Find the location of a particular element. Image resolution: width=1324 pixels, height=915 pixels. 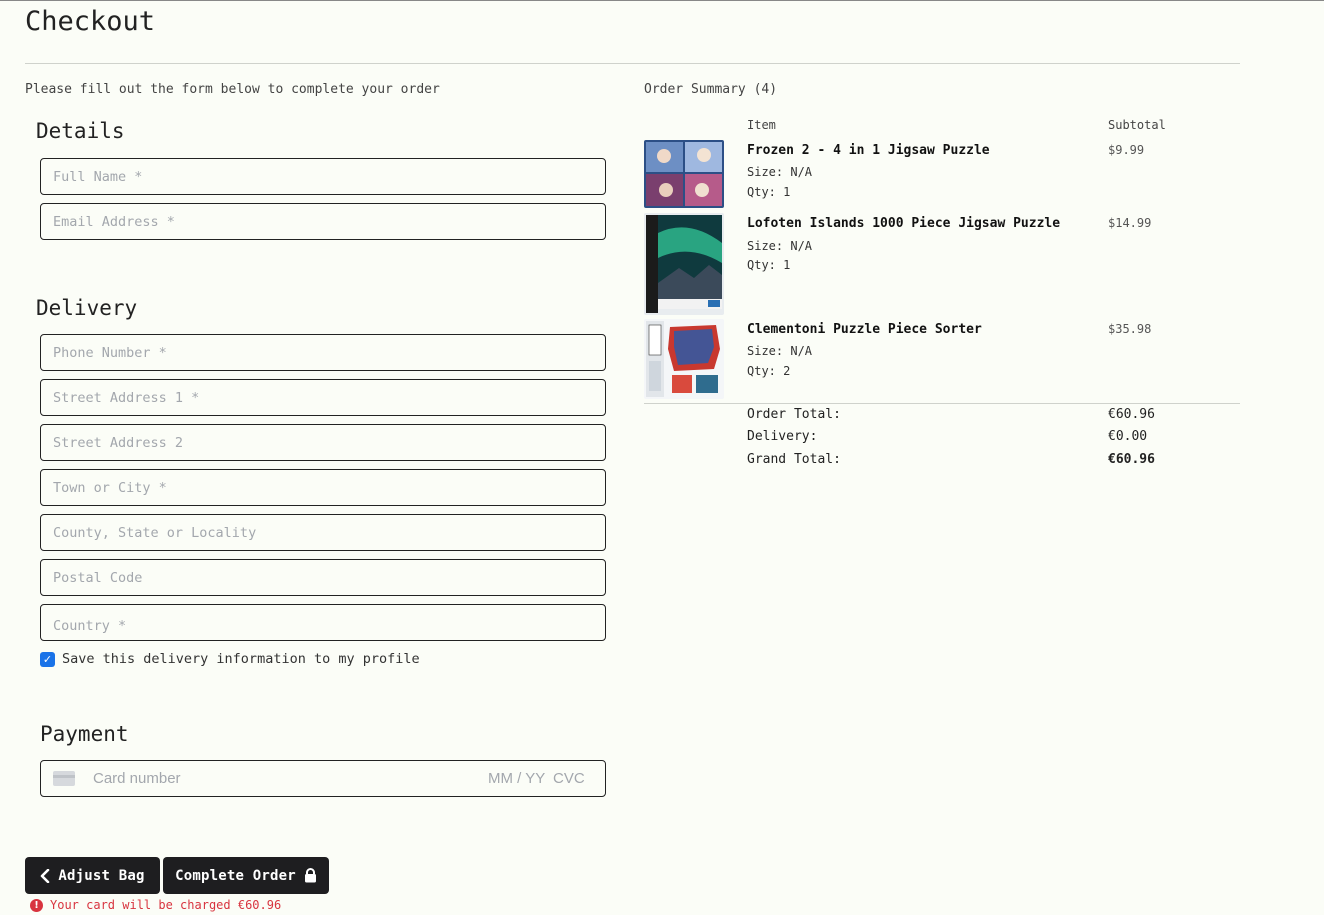

adjust-bag-button: Adjust Bag is located at coordinates (92, 875).